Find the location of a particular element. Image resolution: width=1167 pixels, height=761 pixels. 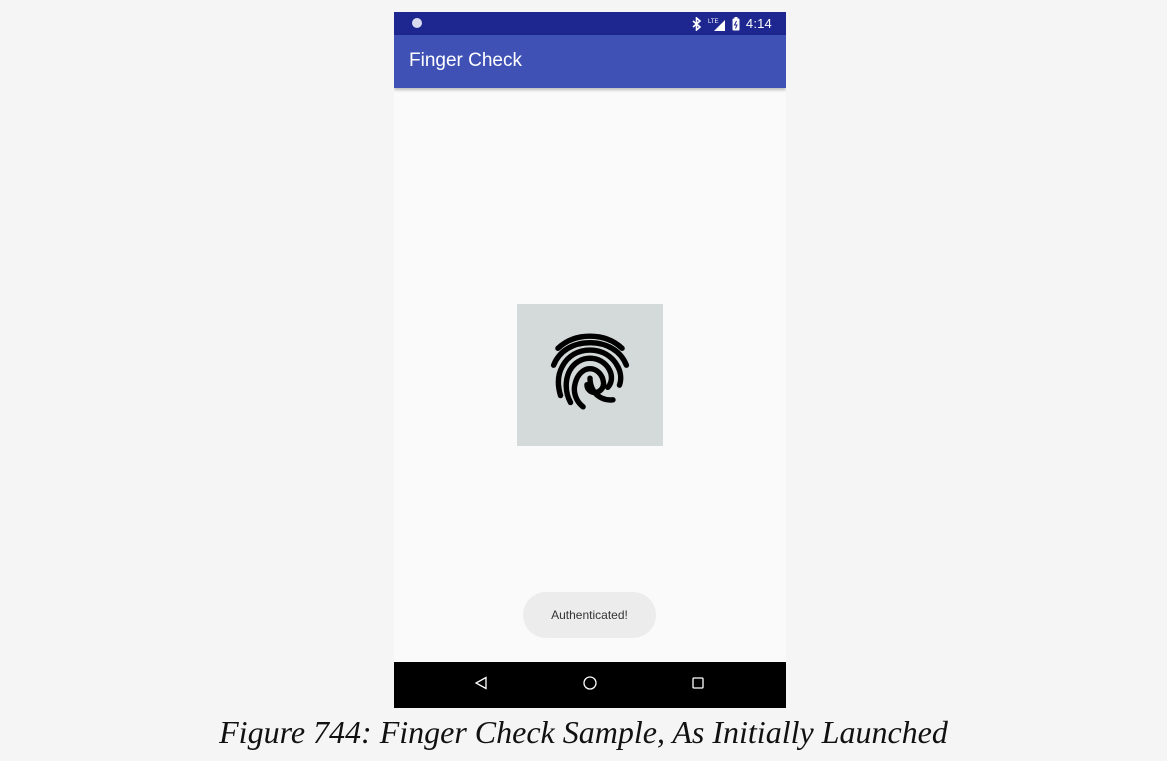

back-icon is located at coordinates (481, 685).